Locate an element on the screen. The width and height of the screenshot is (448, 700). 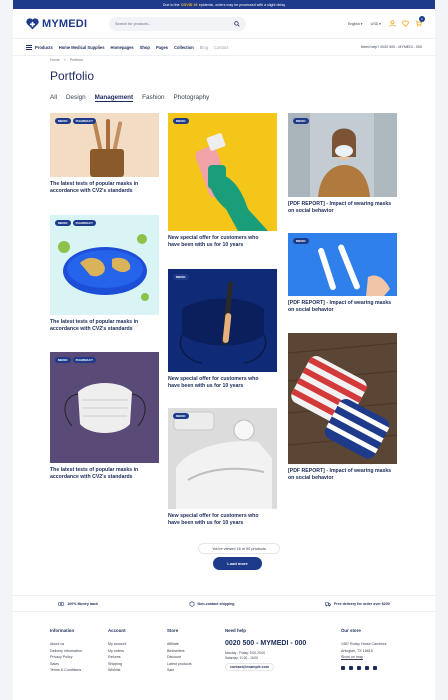
electric-toothbrush-navy-image is located at coordinates (222, 320).